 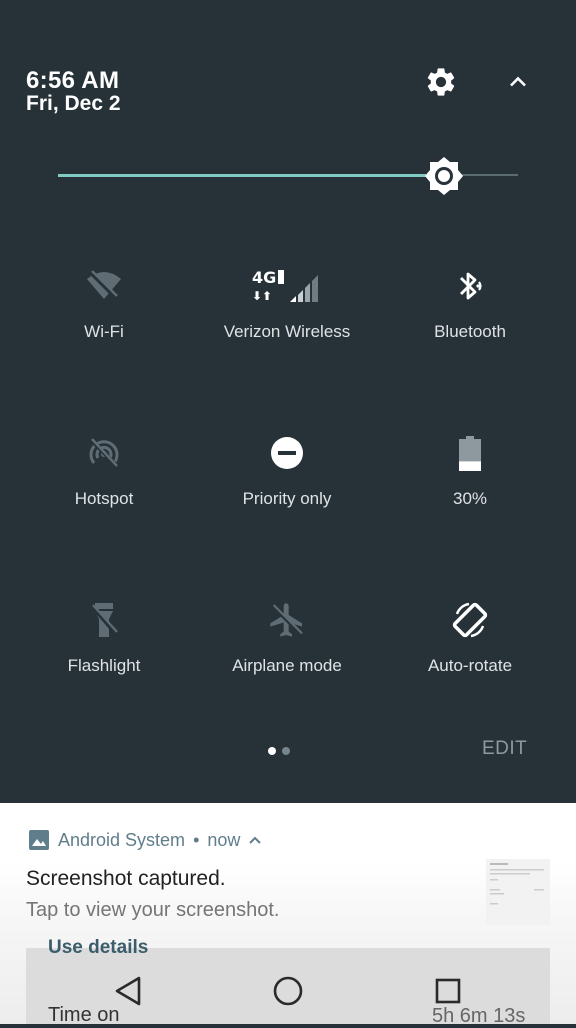 I want to click on back-icon, so click(x=128, y=991).